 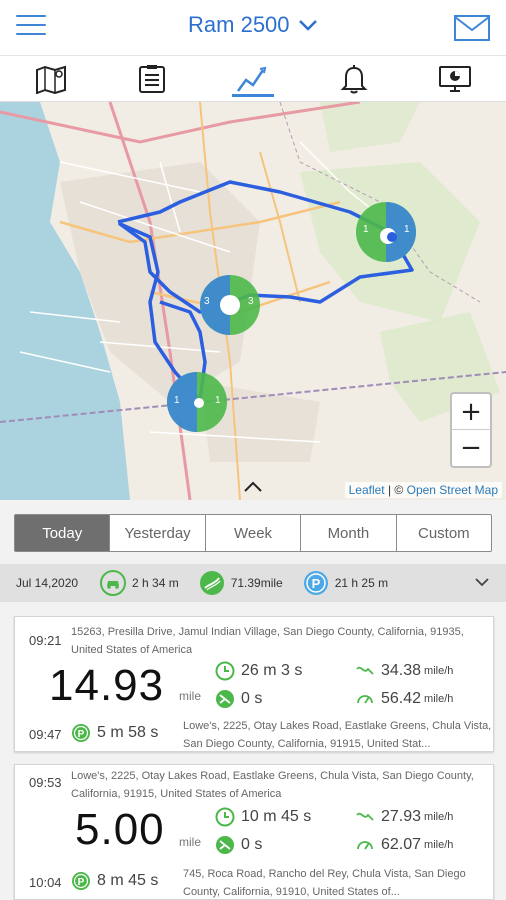 I want to click on zoom-in-button: +, so click(x=471, y=412).